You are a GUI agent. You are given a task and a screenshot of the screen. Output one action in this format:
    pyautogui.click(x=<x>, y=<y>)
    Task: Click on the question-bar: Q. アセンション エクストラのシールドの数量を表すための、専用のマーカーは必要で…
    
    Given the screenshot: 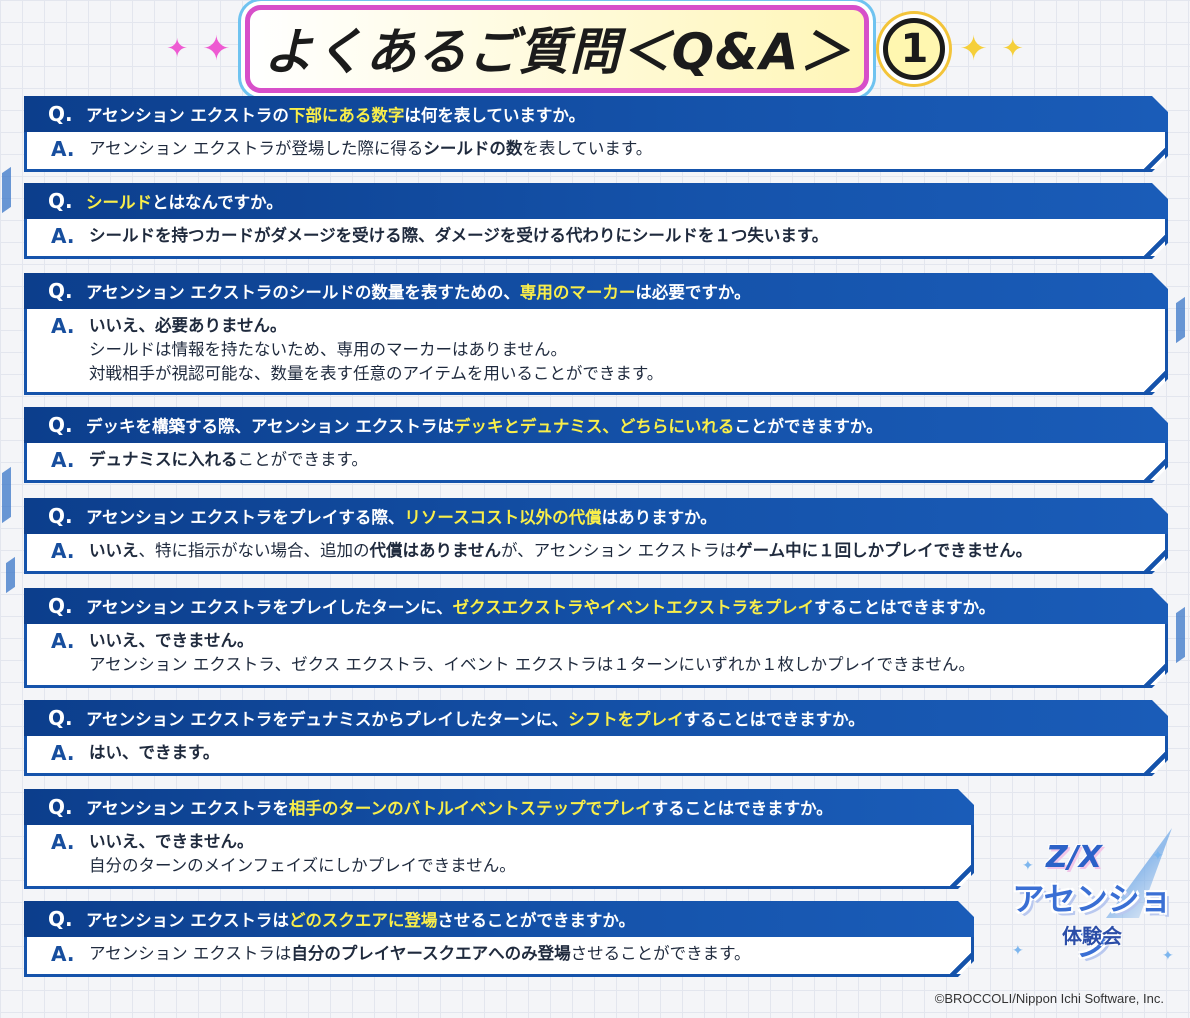 What is the action you would take?
    pyautogui.click(x=596, y=291)
    